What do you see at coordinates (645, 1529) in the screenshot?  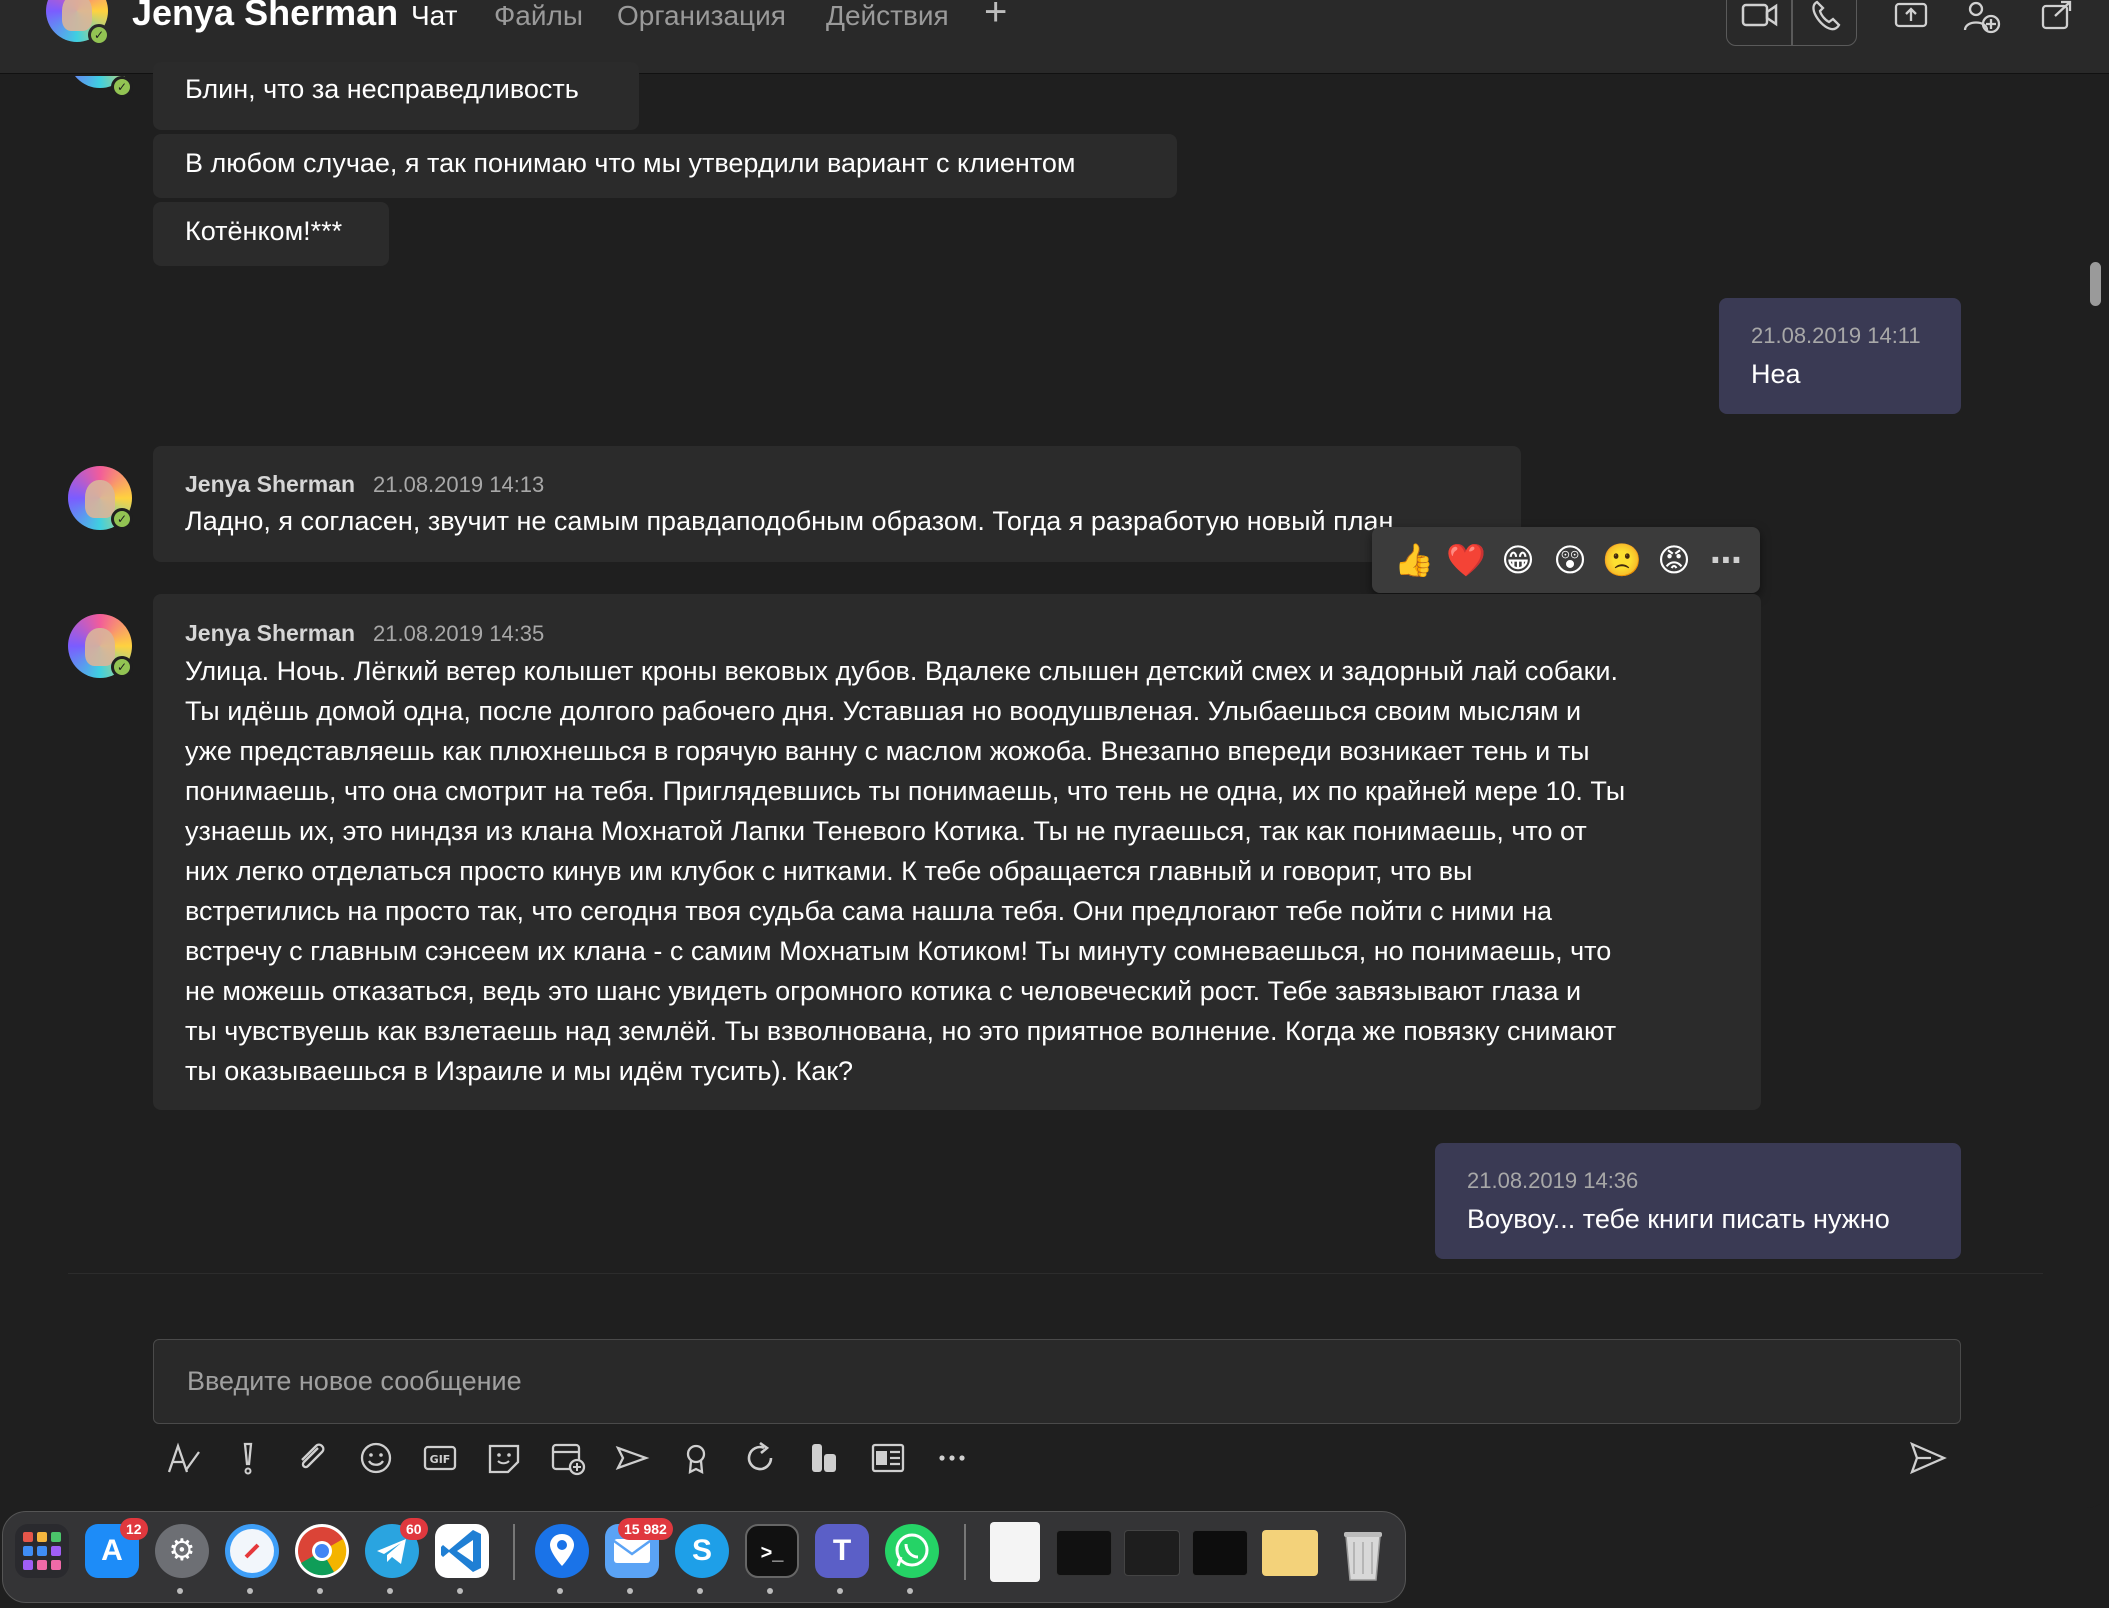 I see `mail-badge: 15 982` at bounding box center [645, 1529].